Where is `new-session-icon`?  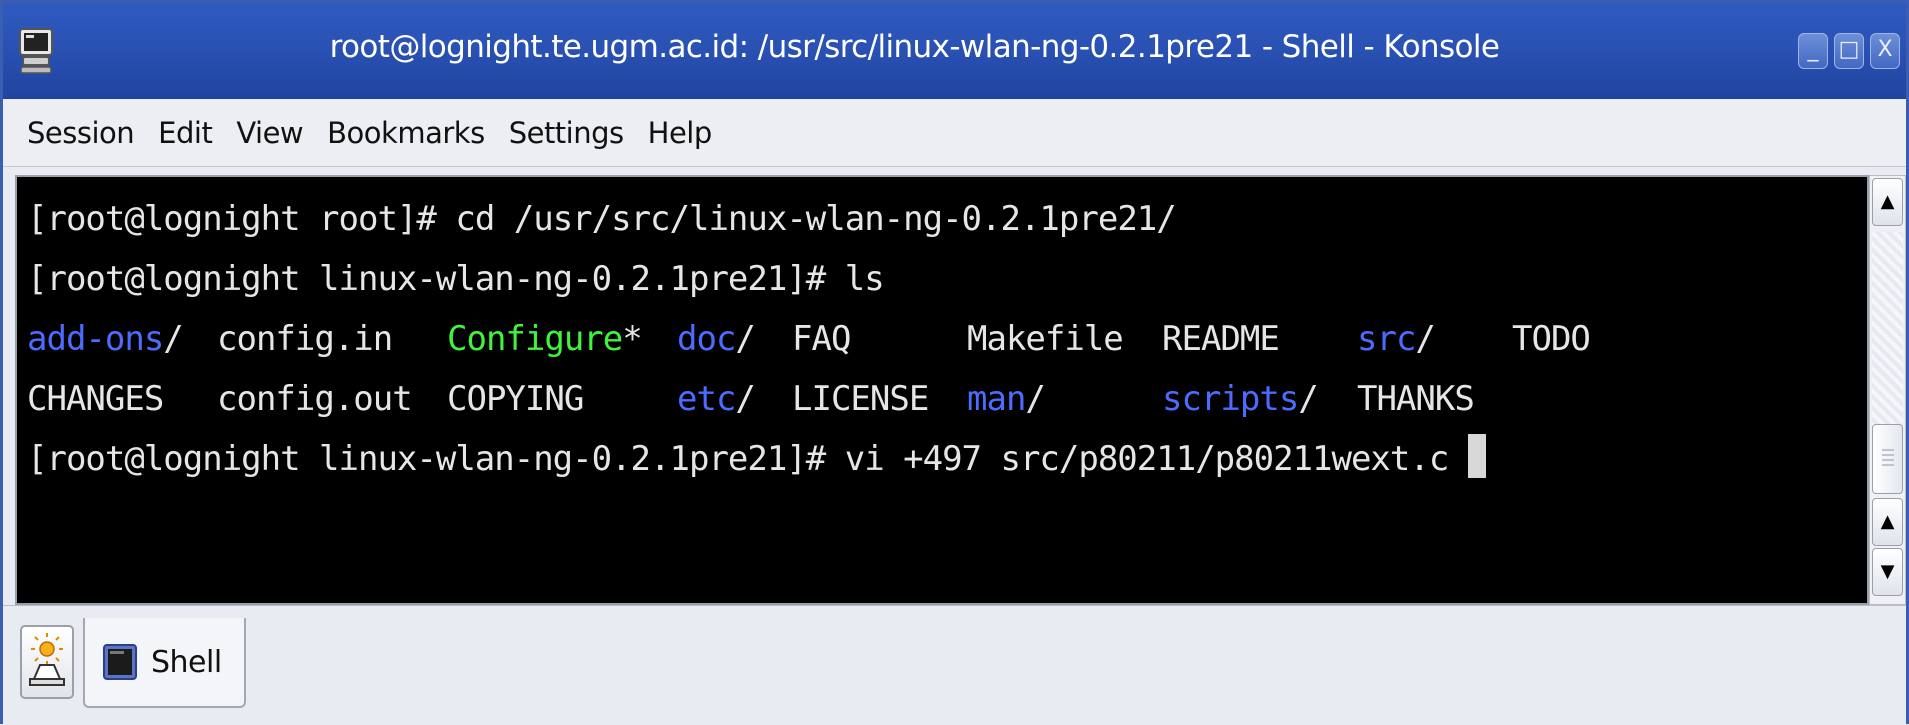 new-session-icon is located at coordinates (47, 659).